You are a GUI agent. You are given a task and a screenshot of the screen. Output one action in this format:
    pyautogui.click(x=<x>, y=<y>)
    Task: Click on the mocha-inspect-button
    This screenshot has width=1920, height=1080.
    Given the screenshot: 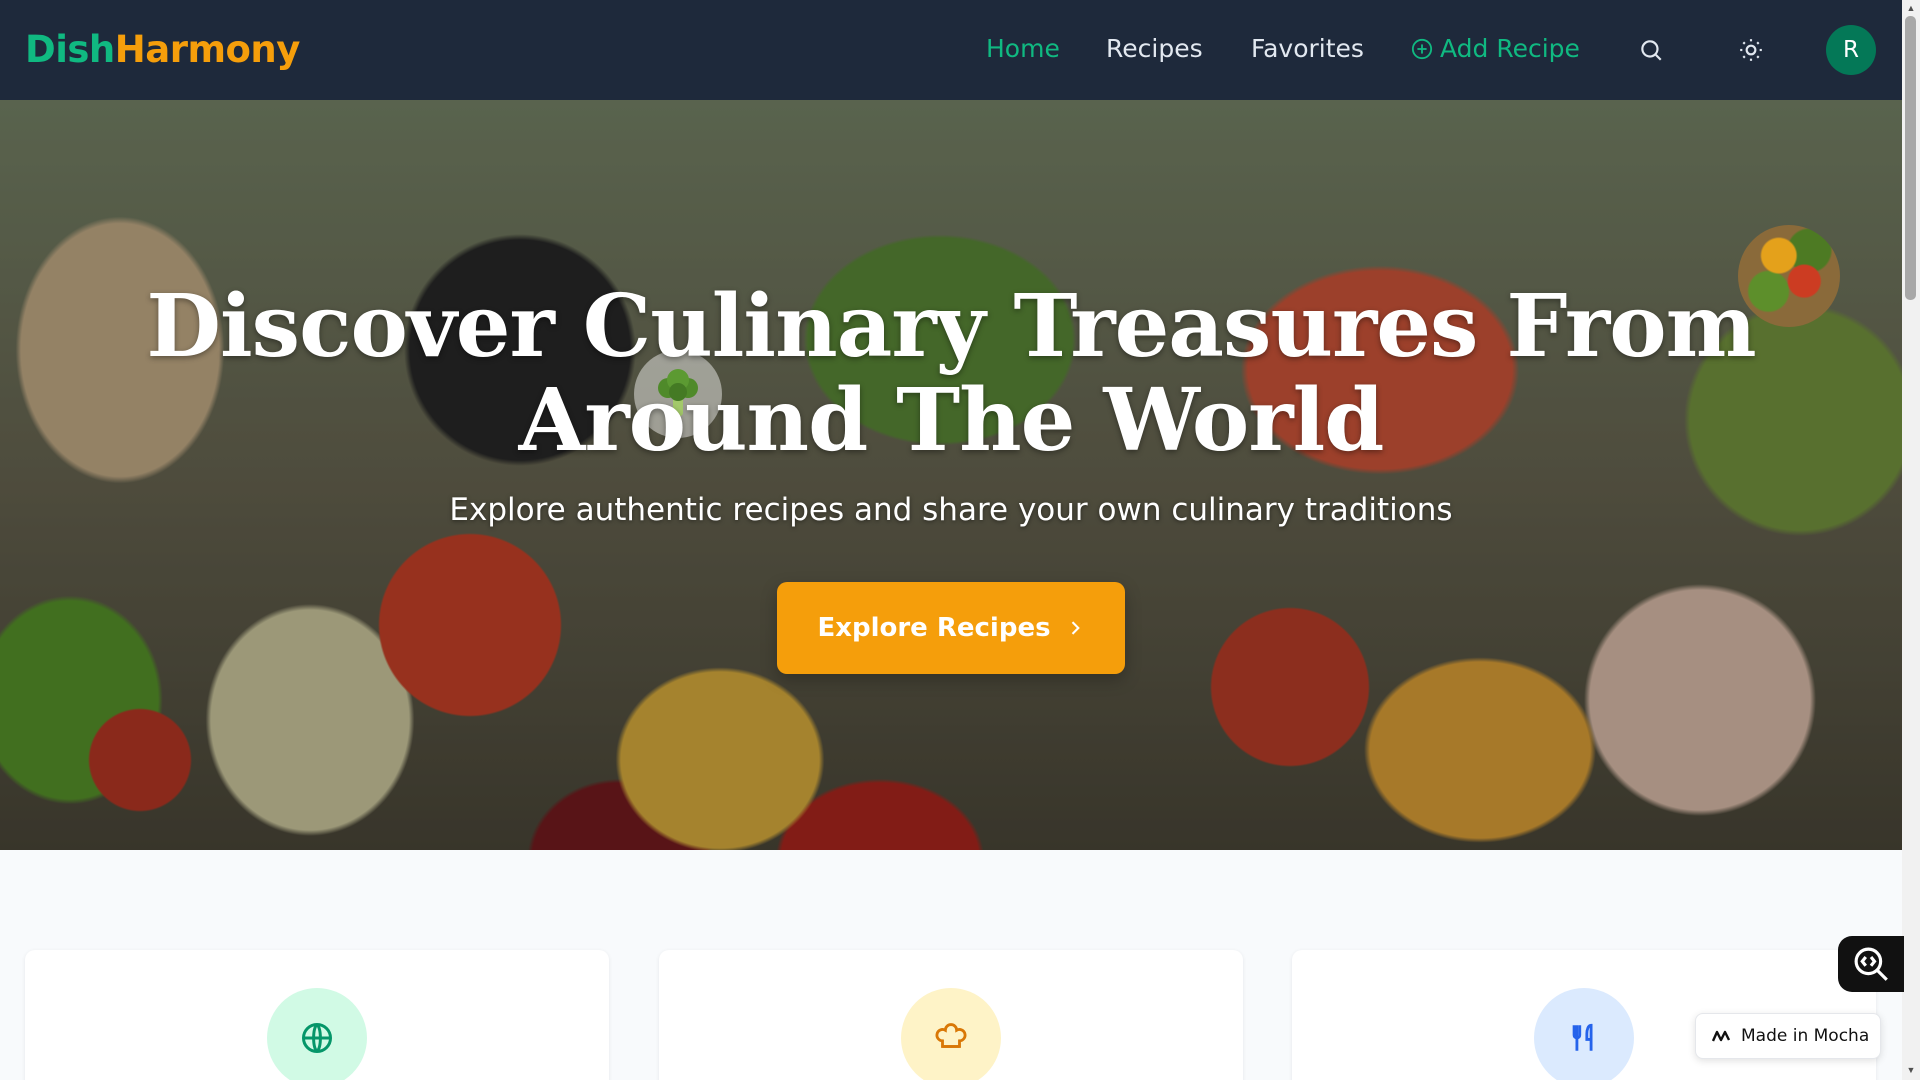 What is the action you would take?
    pyautogui.click(x=1871, y=964)
    